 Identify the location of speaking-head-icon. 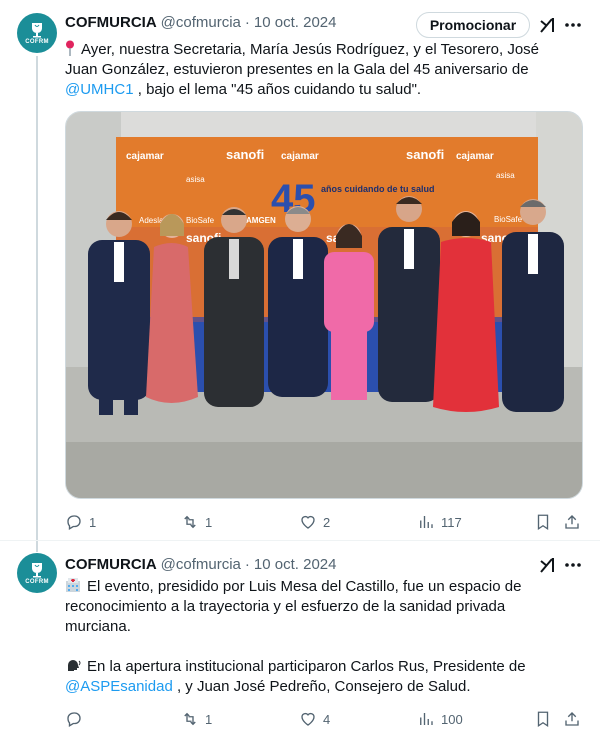
(74, 665).